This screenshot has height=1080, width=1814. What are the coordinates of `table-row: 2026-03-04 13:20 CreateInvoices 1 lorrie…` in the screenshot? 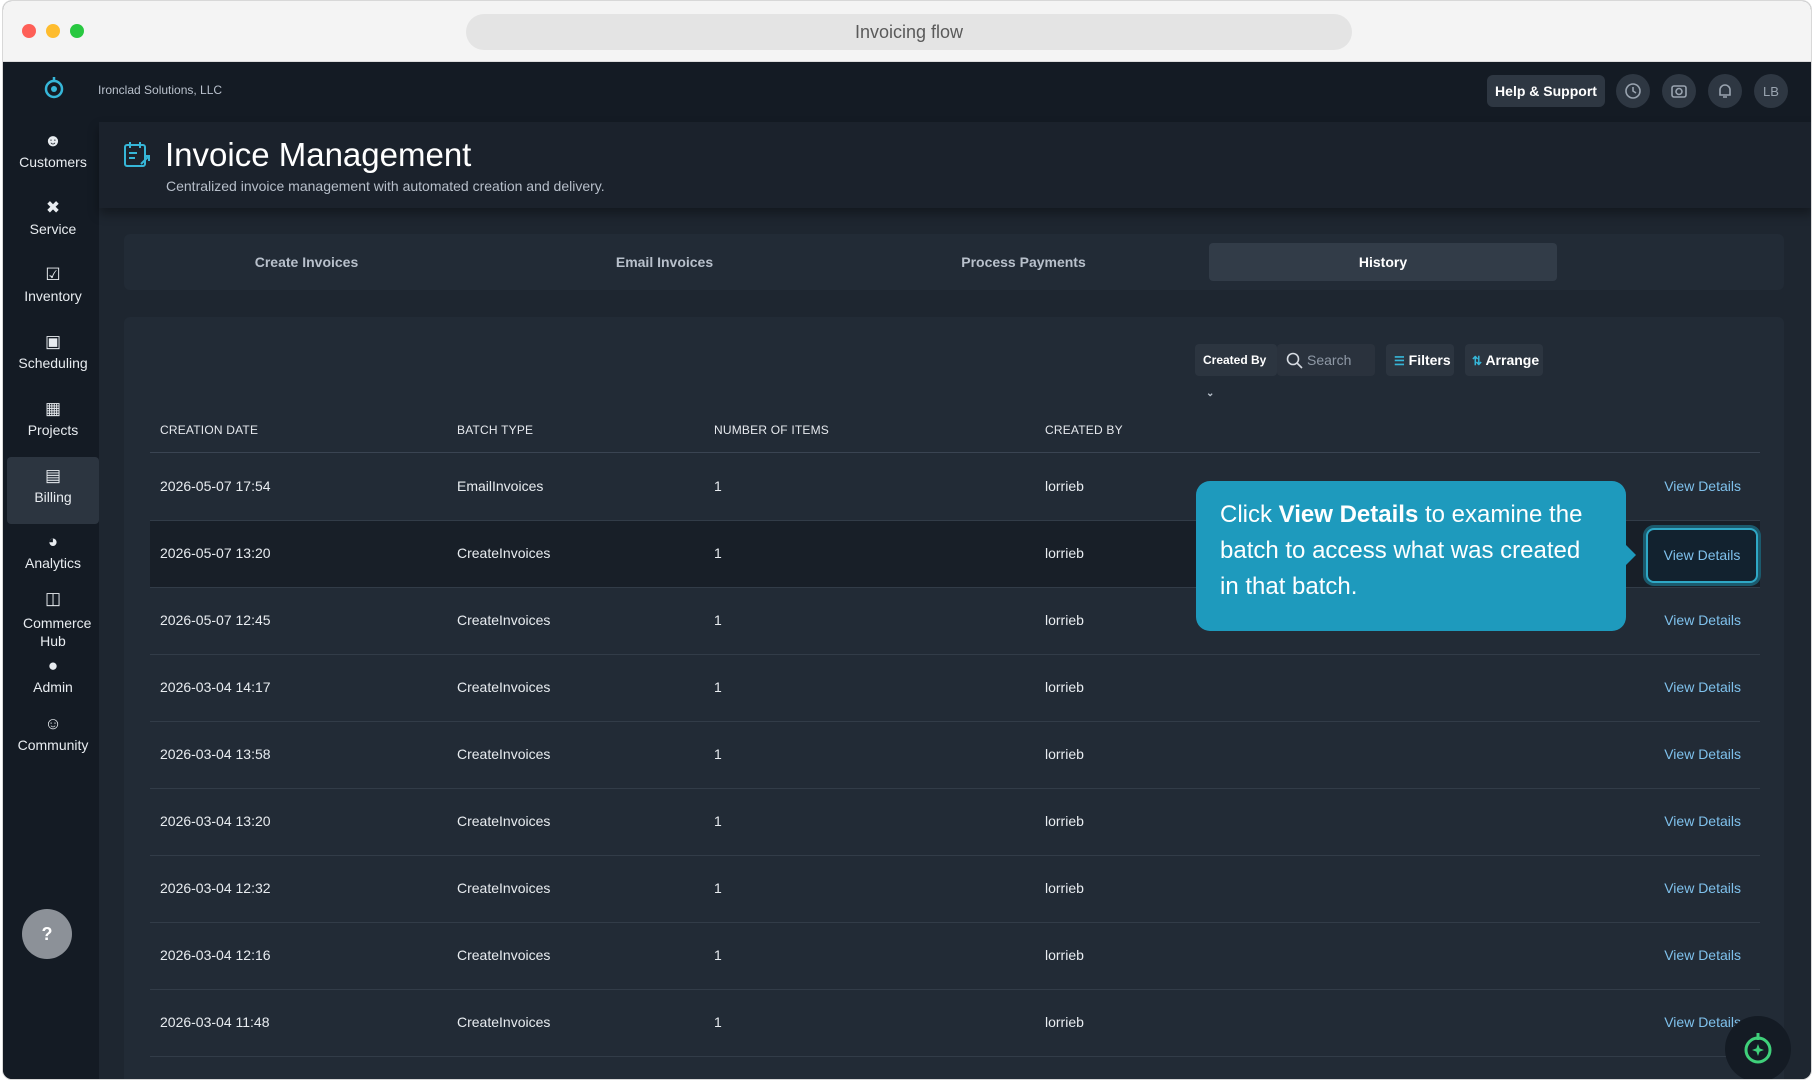 It's located at (955, 822).